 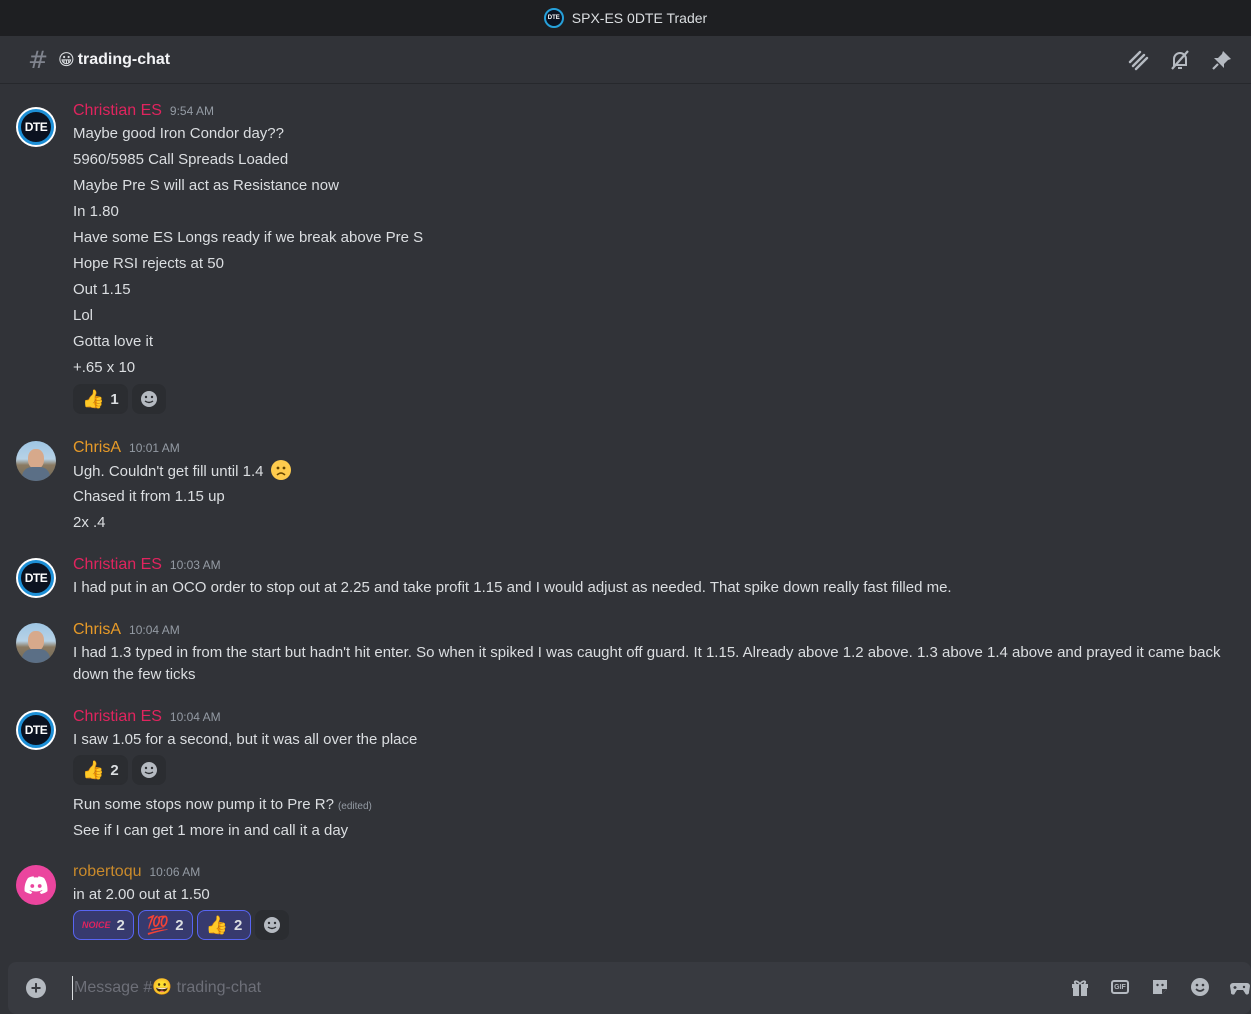 What do you see at coordinates (113, 341) in the screenshot?
I see `message-line: Gotta love it` at bounding box center [113, 341].